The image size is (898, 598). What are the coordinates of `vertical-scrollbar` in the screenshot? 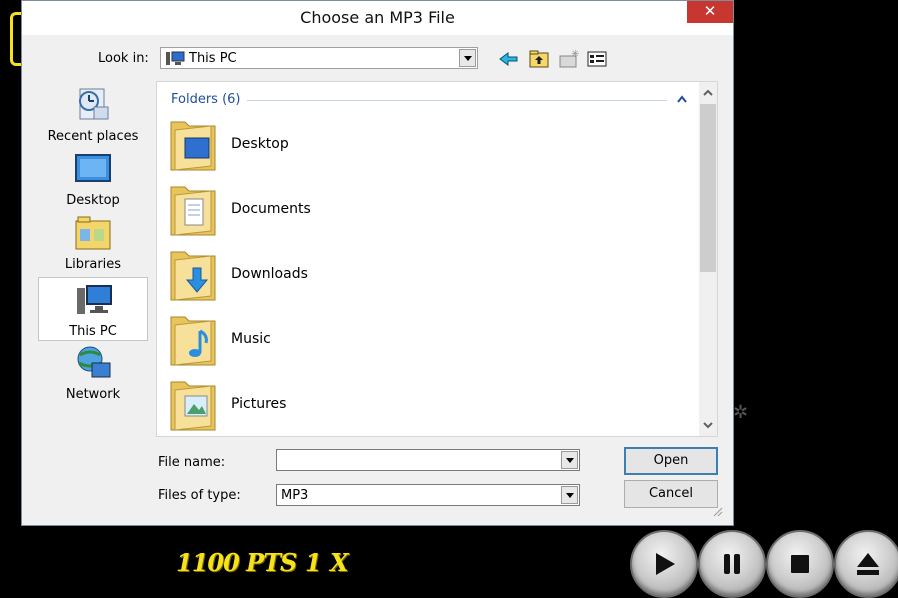 It's located at (708, 259).